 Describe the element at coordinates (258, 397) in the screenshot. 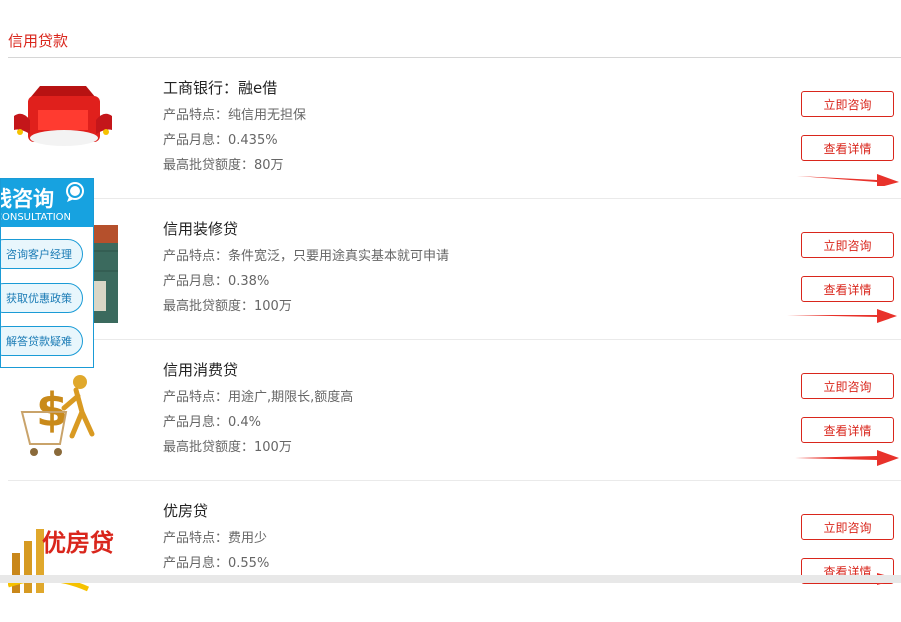

I see `loan-feature: 产品特点：用途广,期限长,额度高` at that location.